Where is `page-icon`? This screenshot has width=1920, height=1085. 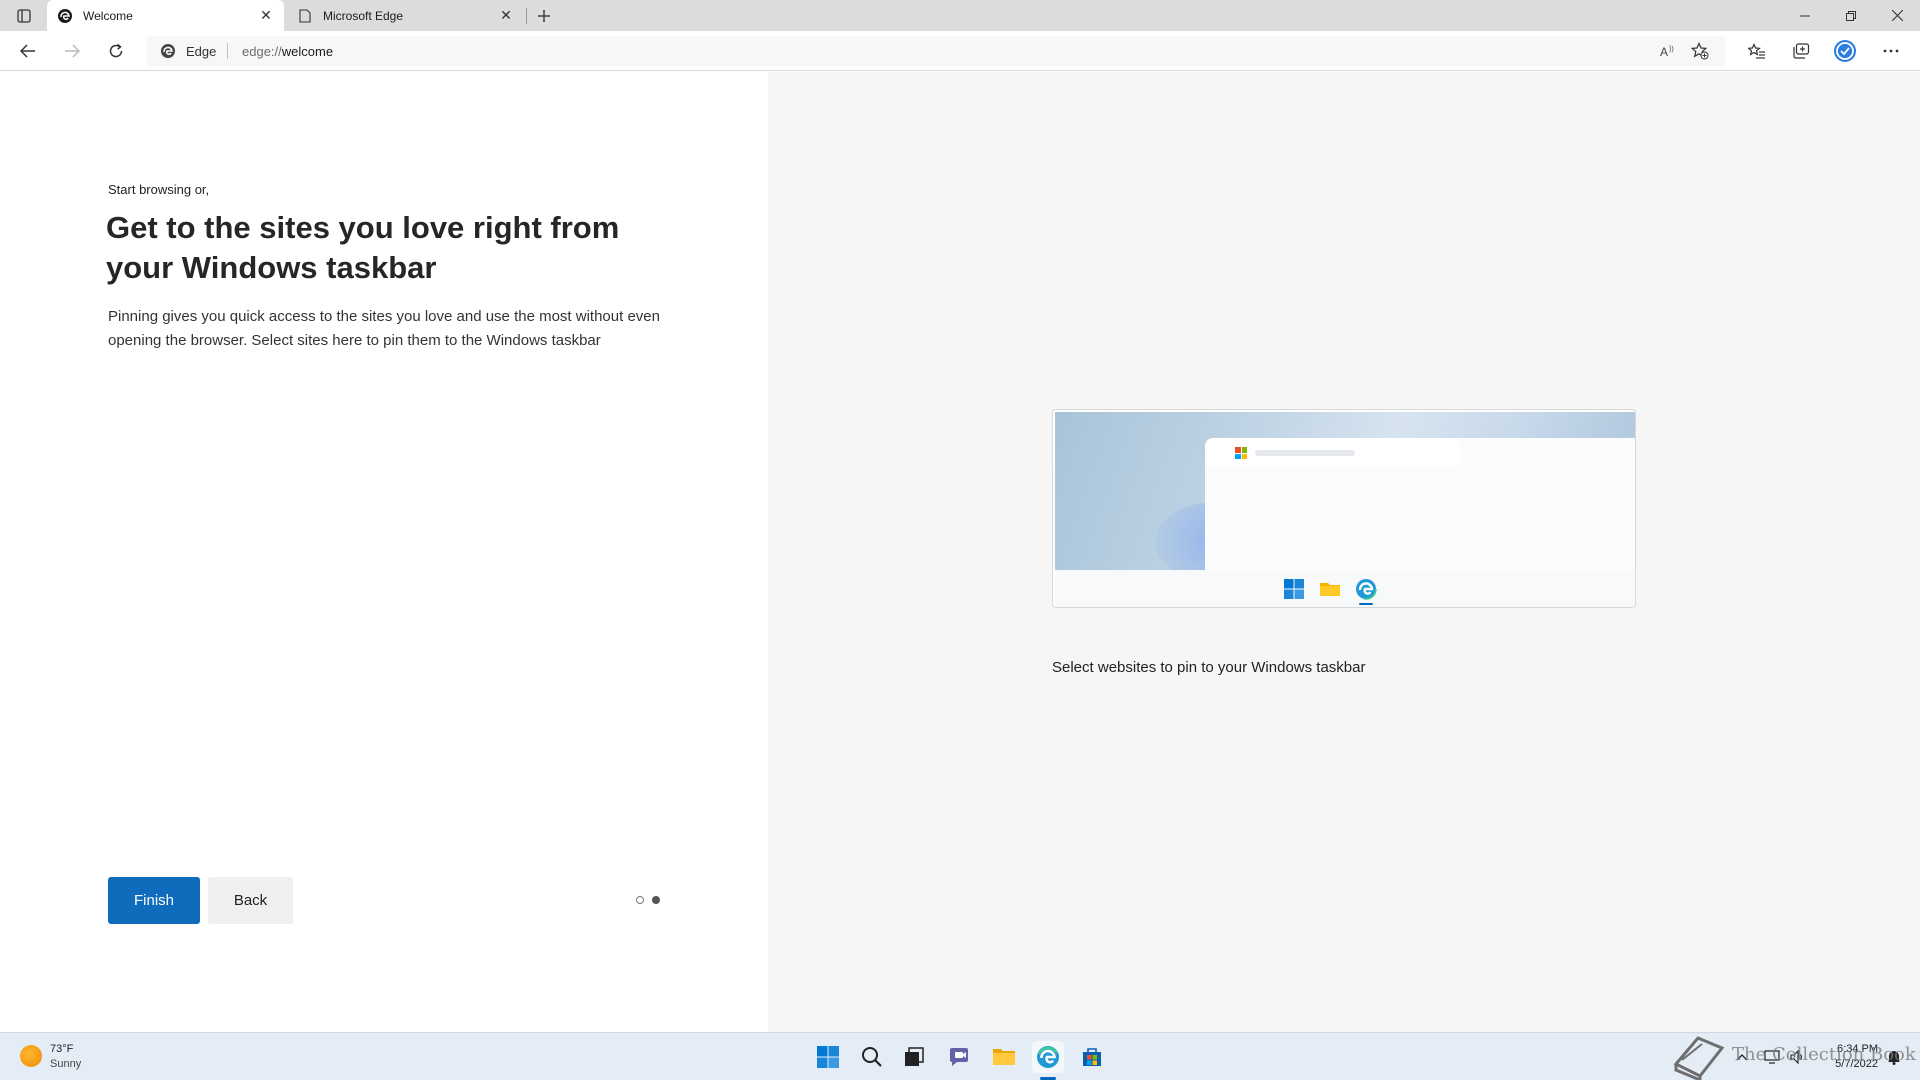 page-icon is located at coordinates (305, 16).